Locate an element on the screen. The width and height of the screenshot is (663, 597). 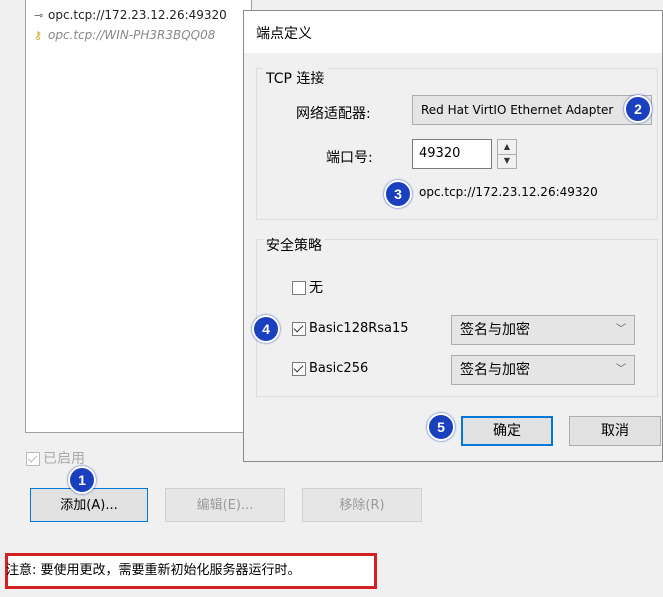
lock-icon: ⚷ is located at coordinates (38, 35).